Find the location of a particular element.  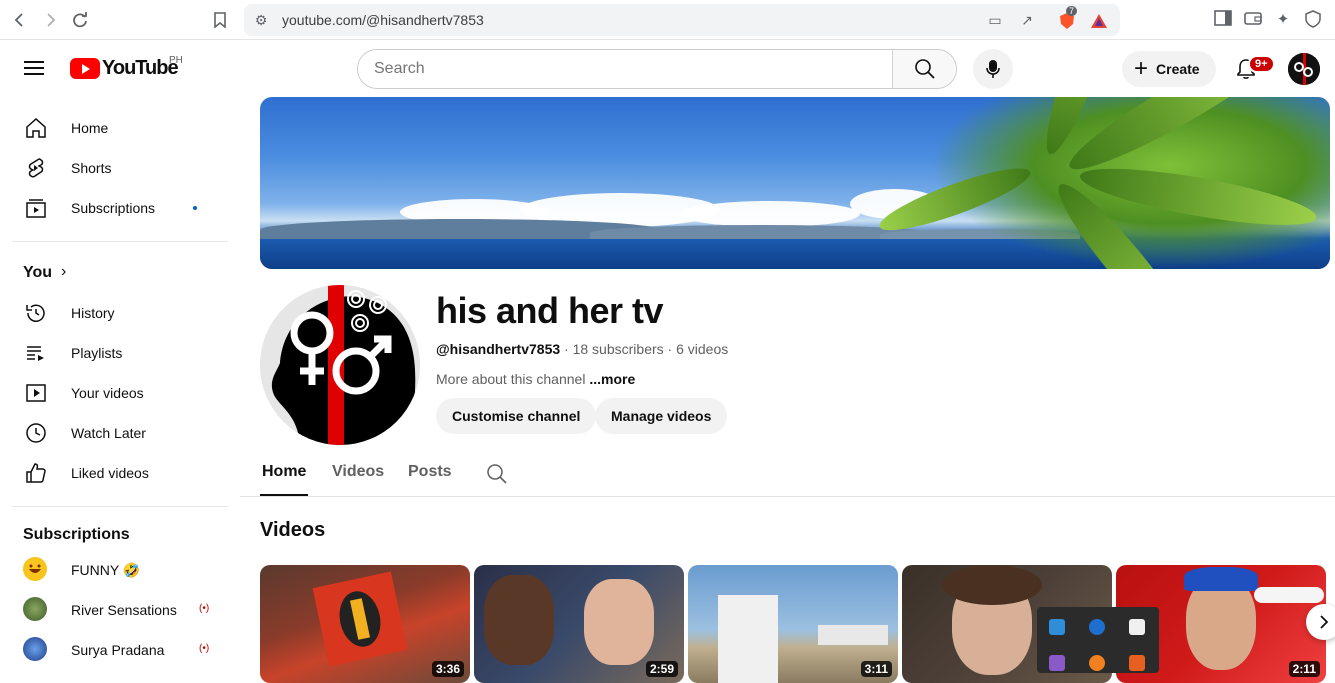

search-box is located at coordinates (657, 69).